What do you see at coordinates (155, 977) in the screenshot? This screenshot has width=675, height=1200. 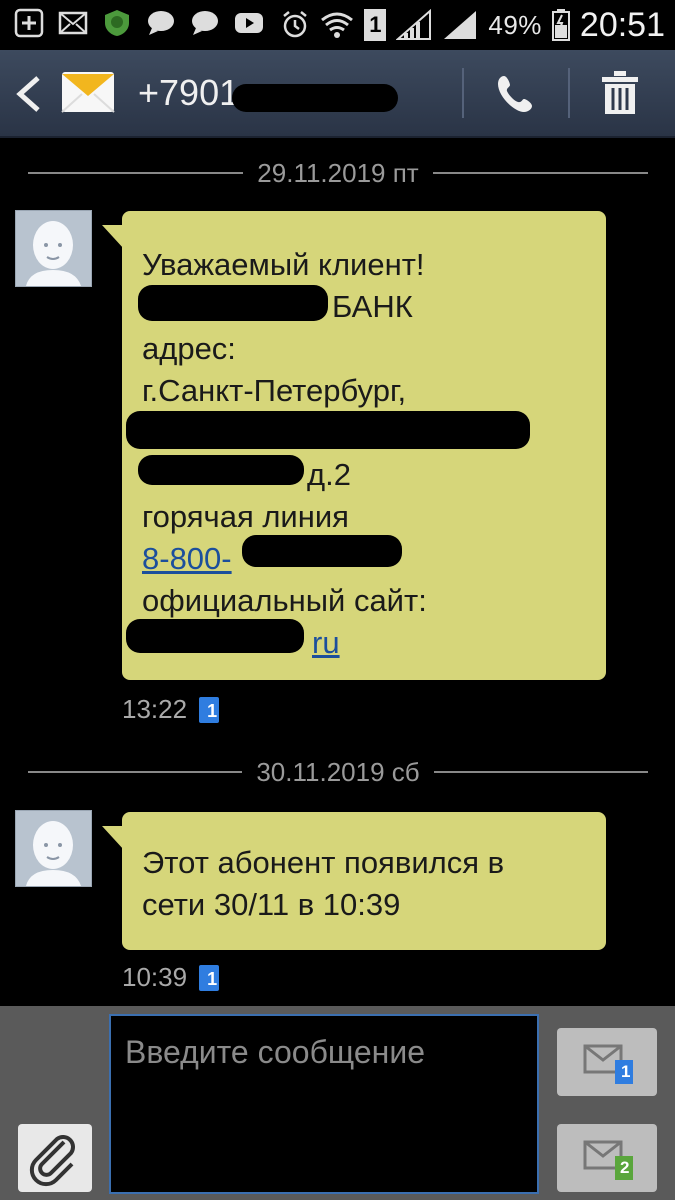 I see `message-time: 10:39` at bounding box center [155, 977].